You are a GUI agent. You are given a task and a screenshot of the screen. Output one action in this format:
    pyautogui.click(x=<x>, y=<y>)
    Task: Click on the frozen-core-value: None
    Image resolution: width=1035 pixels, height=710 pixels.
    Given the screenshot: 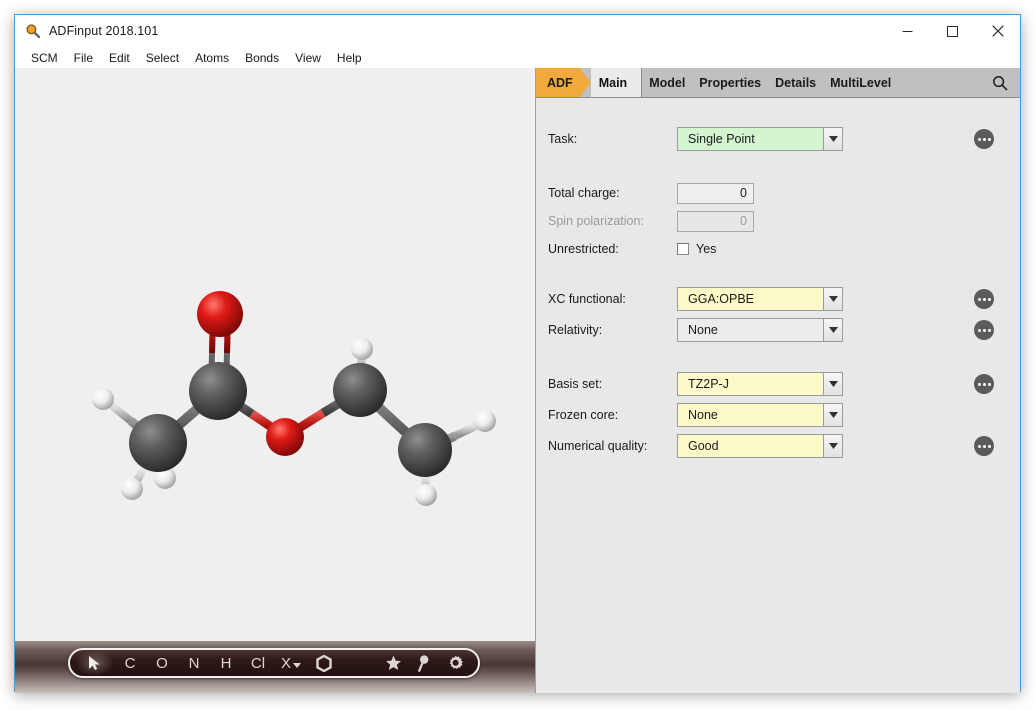 What is the action you would take?
    pyautogui.click(x=750, y=415)
    